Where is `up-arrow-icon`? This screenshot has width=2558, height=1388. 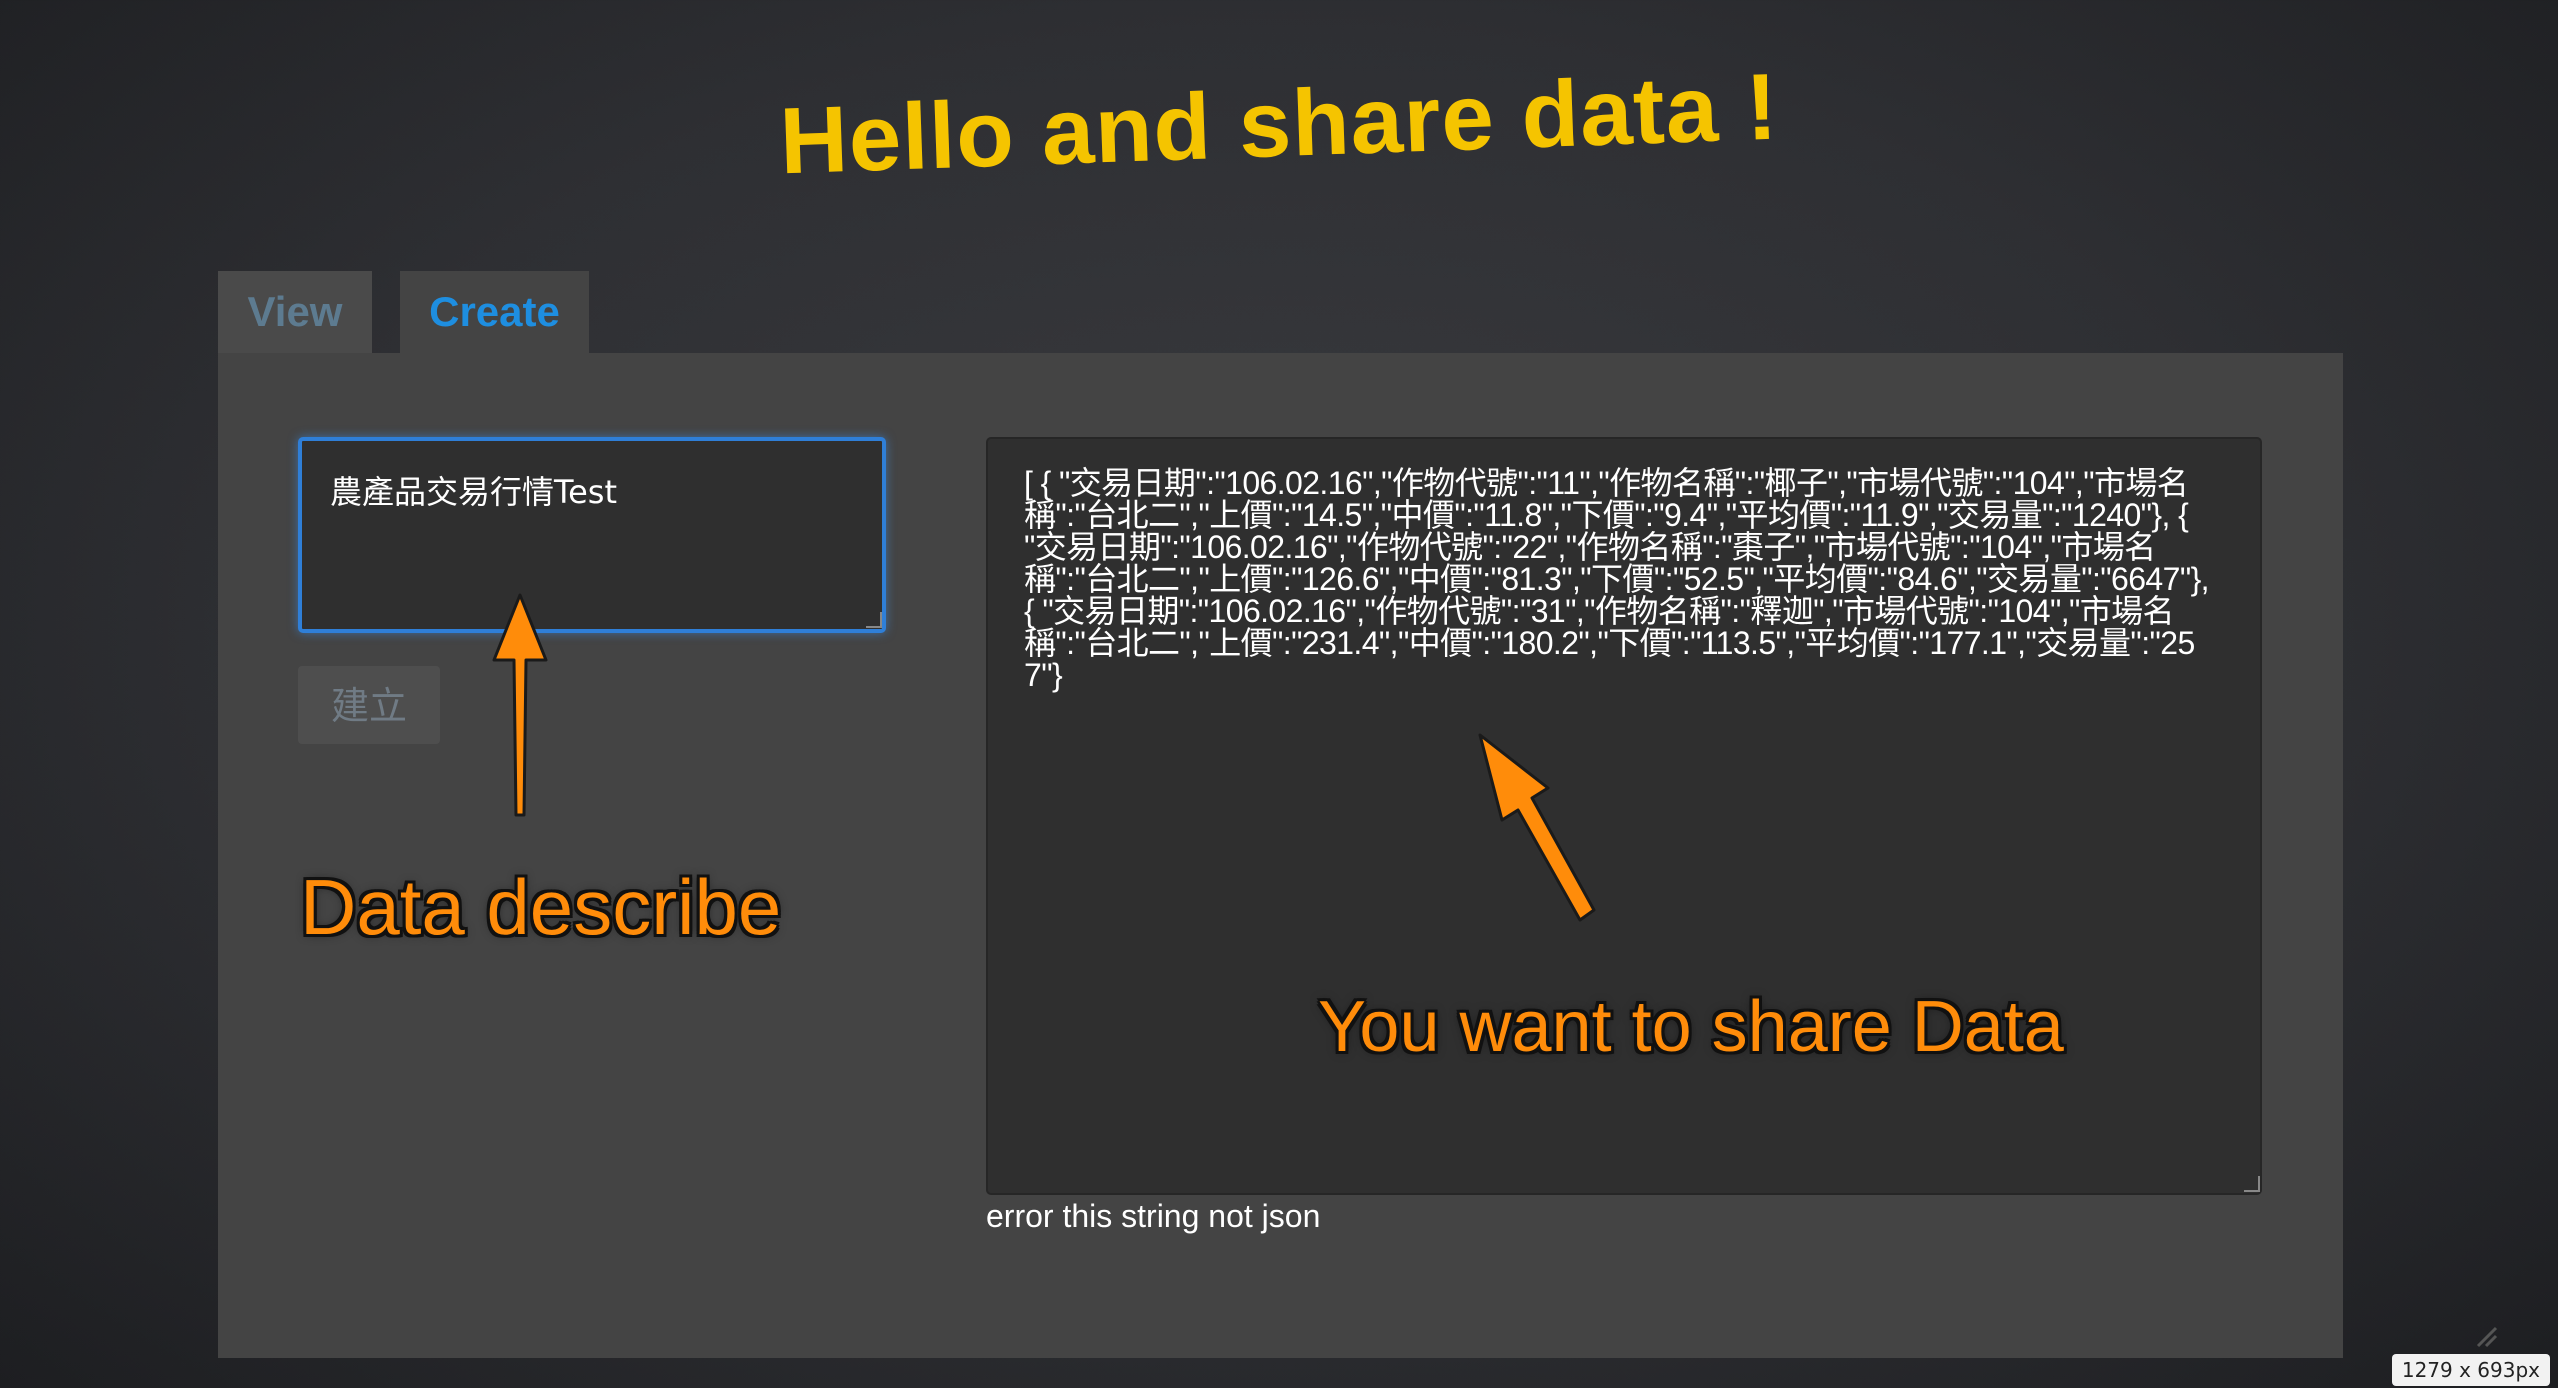
up-arrow-icon is located at coordinates (520, 705).